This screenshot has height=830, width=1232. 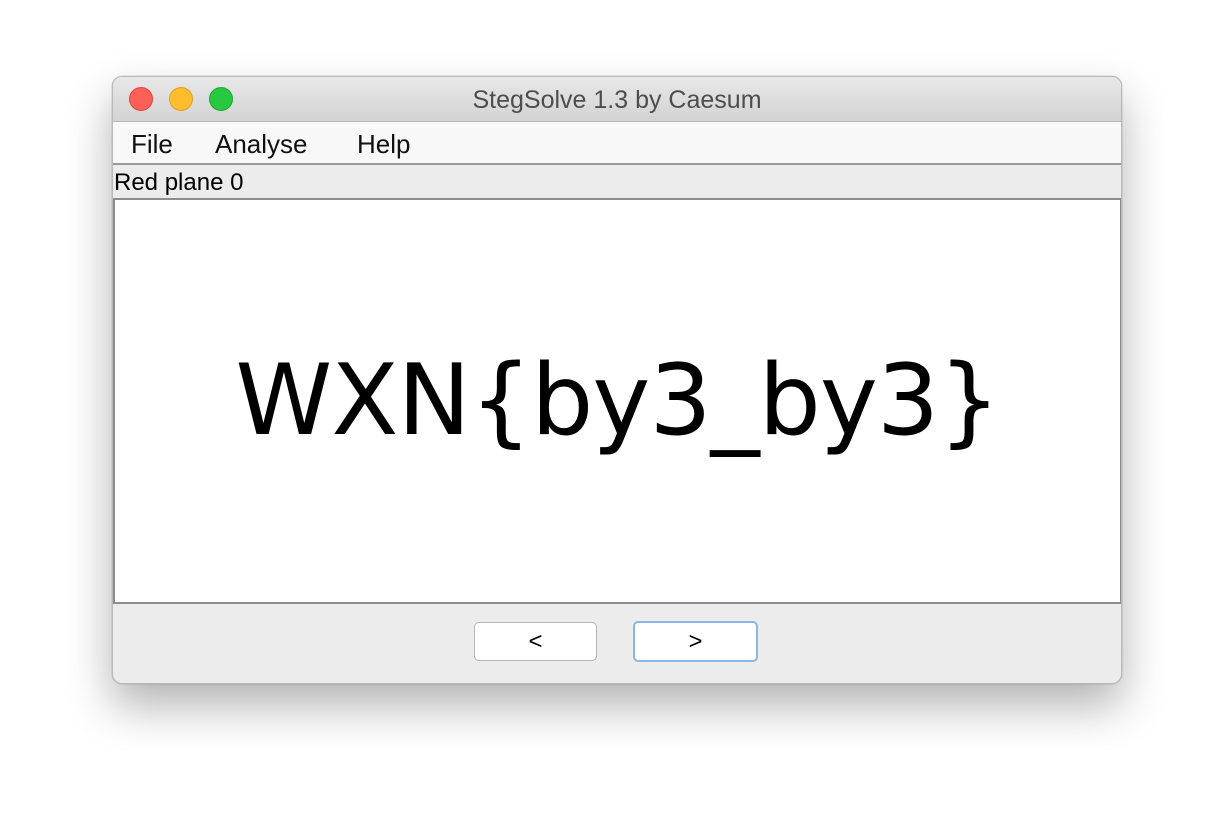 I want to click on menu-analyse: Analyse, so click(x=261, y=142).